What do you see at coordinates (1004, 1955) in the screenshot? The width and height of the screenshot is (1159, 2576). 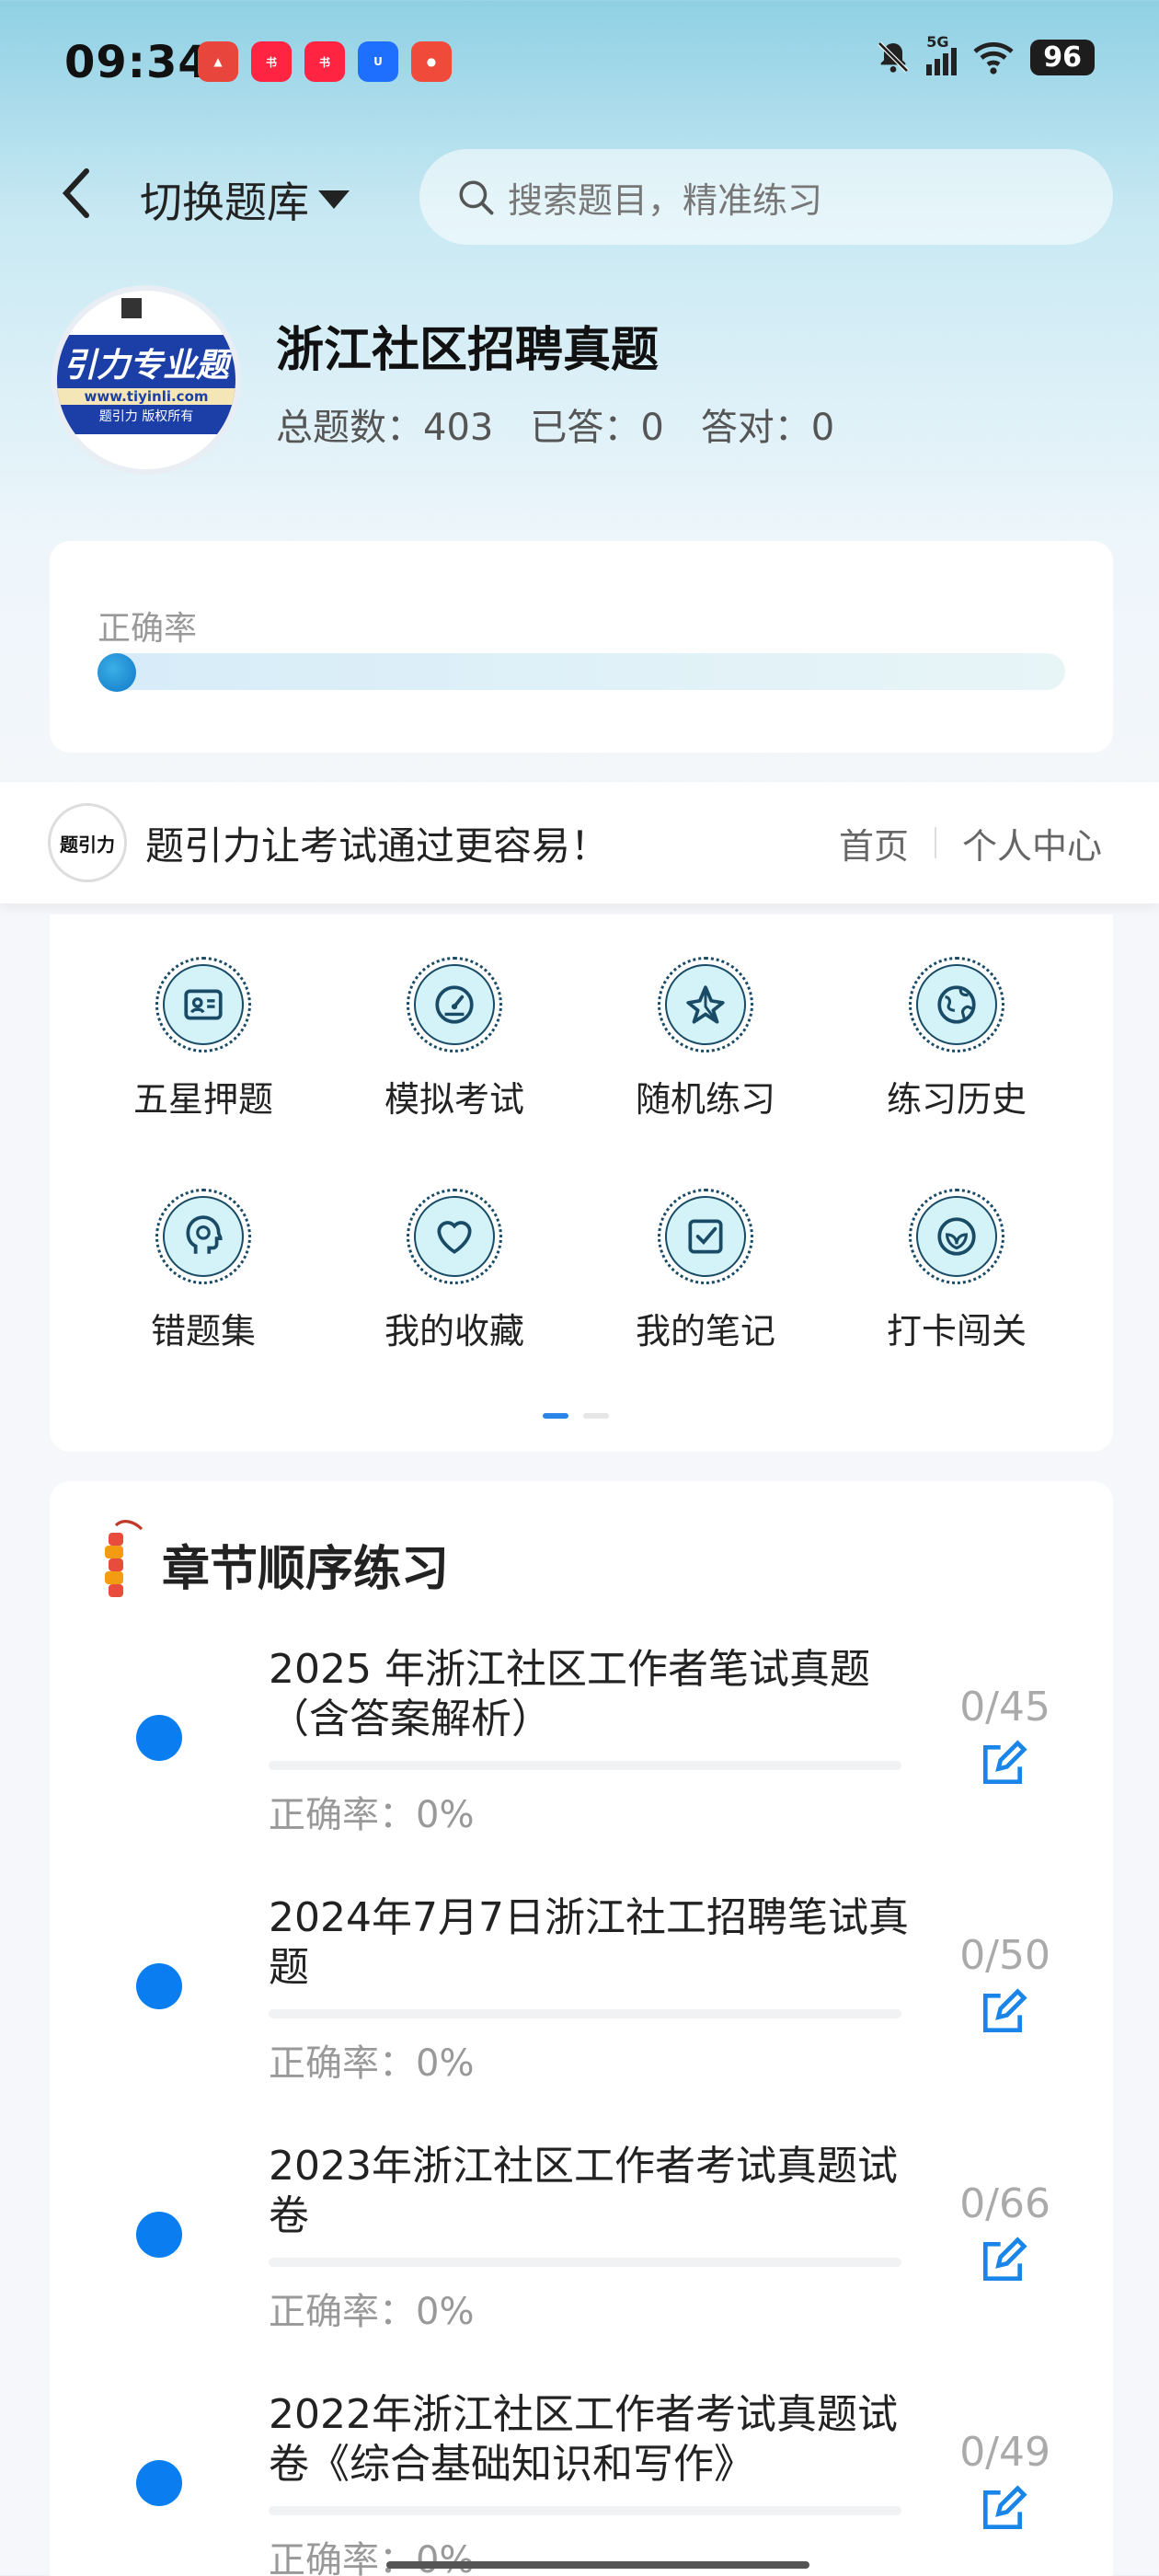 I see `chapter-count: 0/50` at bounding box center [1004, 1955].